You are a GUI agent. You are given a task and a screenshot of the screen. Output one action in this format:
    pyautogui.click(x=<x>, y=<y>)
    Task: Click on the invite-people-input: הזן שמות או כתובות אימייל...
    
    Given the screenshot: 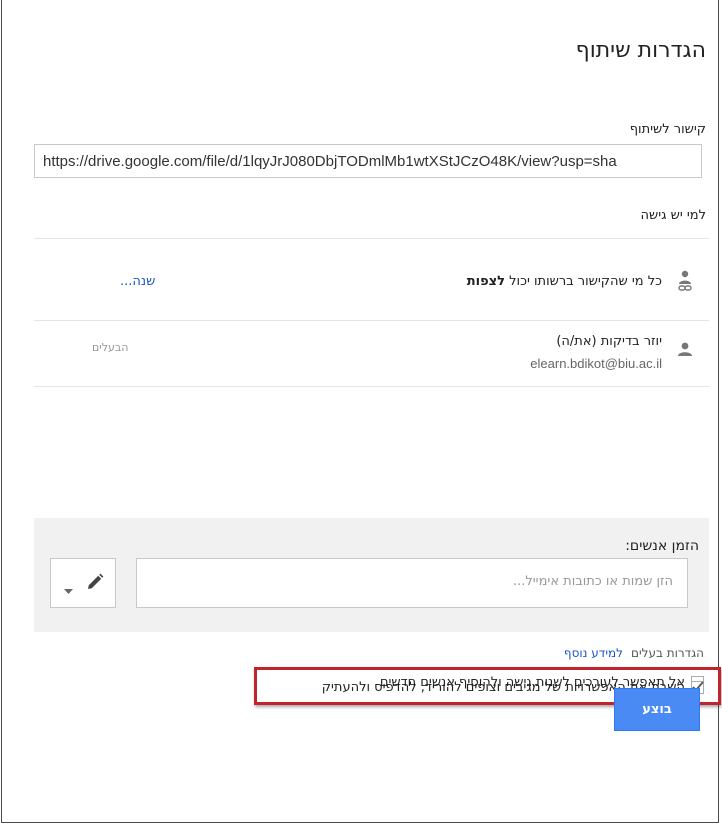 What is the action you would take?
    pyautogui.click(x=412, y=583)
    